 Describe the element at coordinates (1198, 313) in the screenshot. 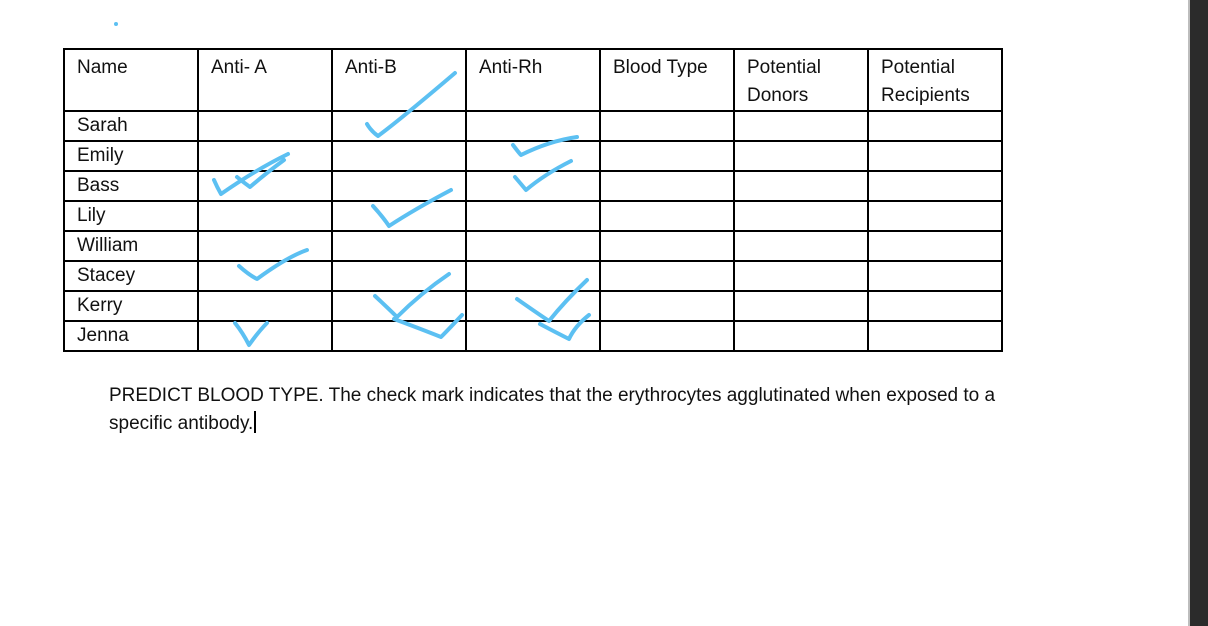

I see `vertical-scrollbar` at that location.